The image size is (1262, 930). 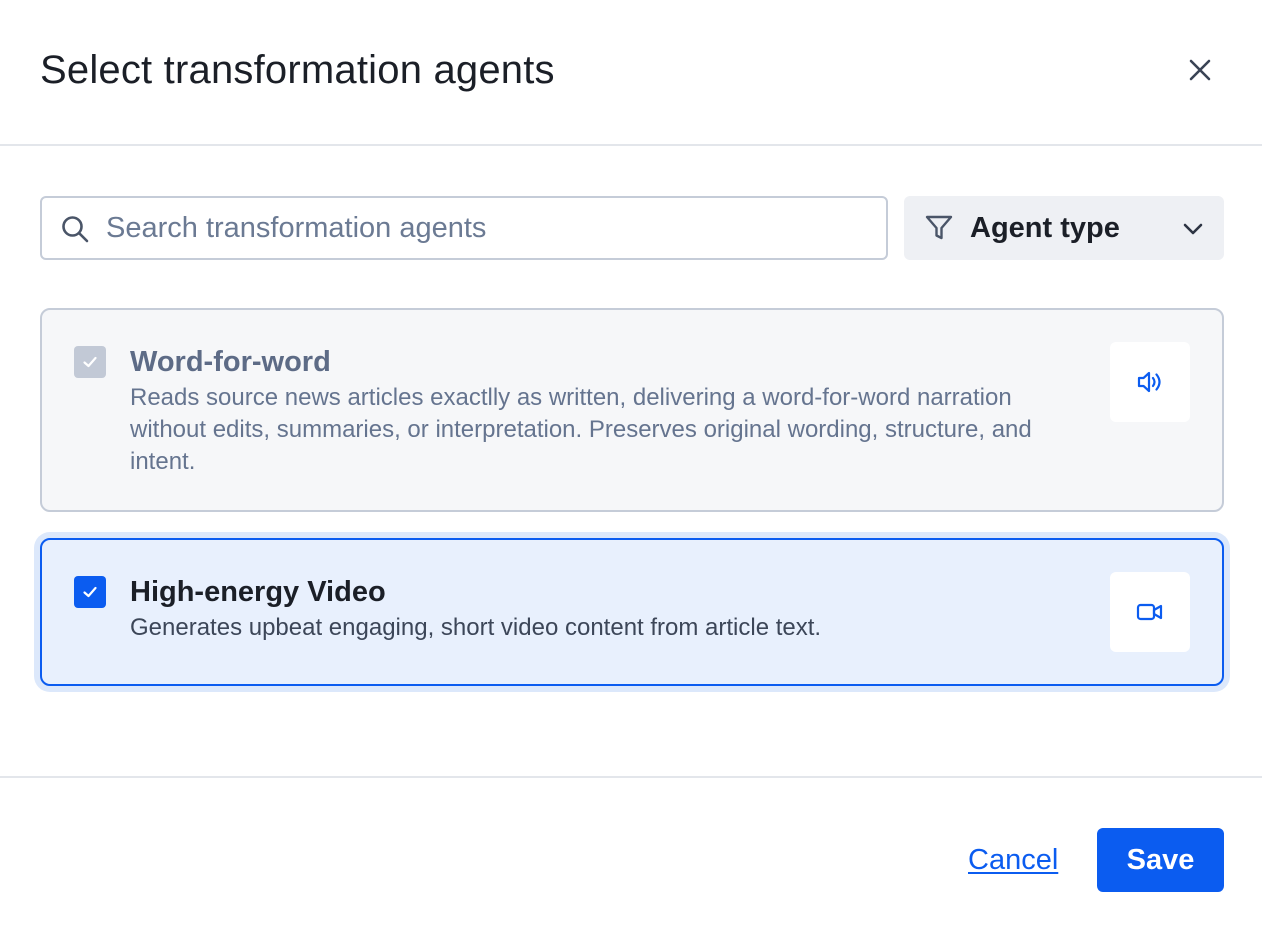 I want to click on agent-type-filter: Agent type, so click(x=1064, y=228).